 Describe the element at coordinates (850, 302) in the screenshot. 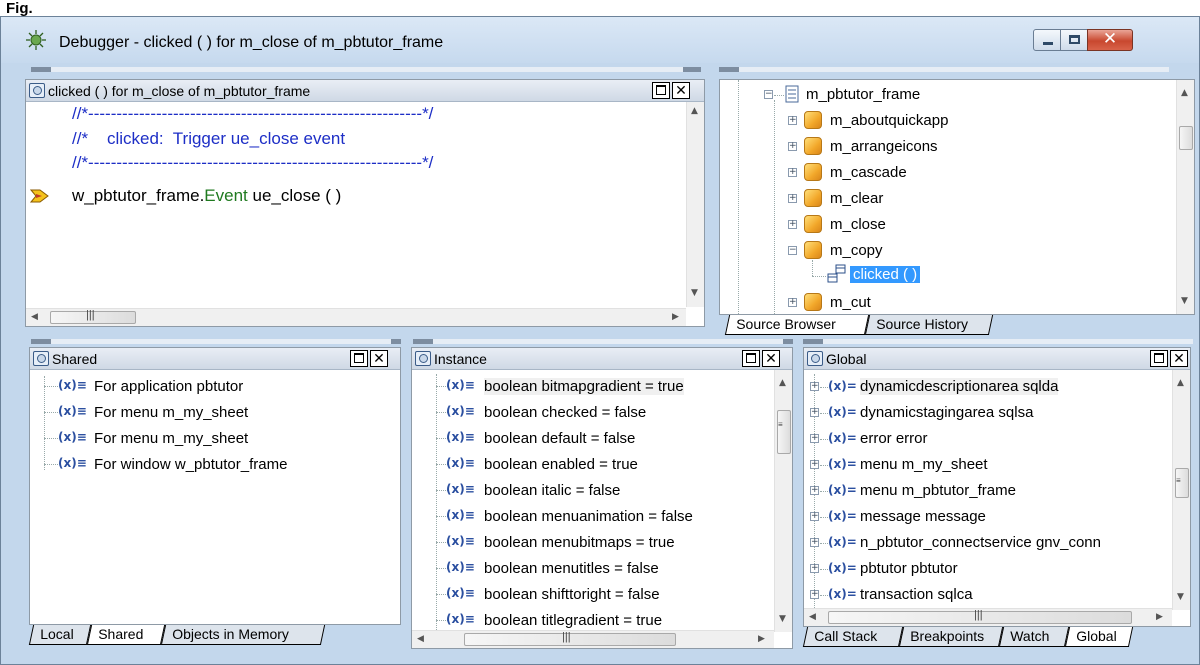

I see `tree-item: m_cut` at that location.